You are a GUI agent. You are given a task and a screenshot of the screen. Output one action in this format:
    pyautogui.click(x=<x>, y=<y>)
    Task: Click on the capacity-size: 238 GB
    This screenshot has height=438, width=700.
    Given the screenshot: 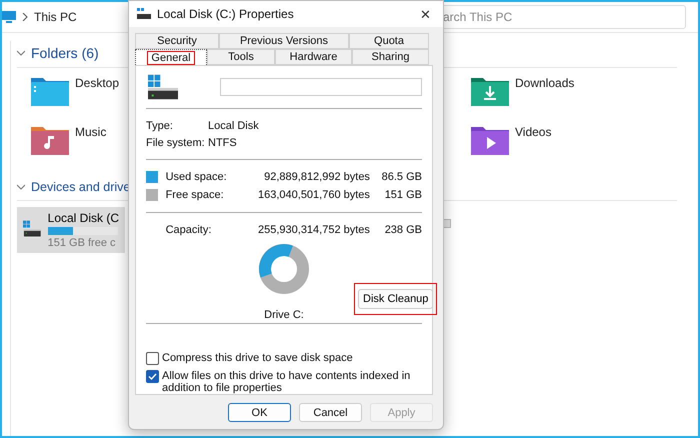 What is the action you would take?
    pyautogui.click(x=403, y=230)
    